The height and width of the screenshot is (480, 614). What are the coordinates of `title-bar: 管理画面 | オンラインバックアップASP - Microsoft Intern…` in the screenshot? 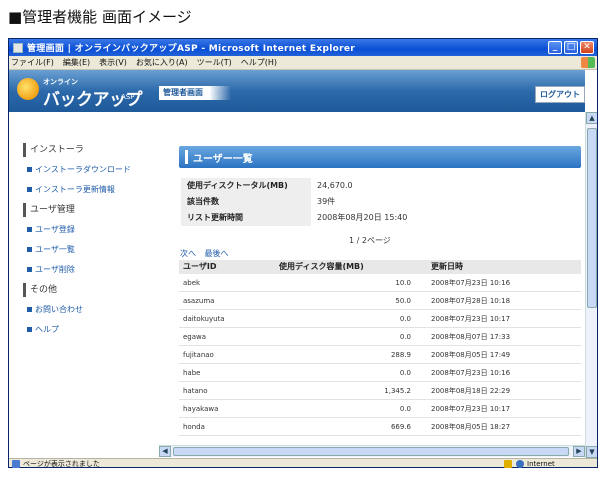 It's located at (303, 47).